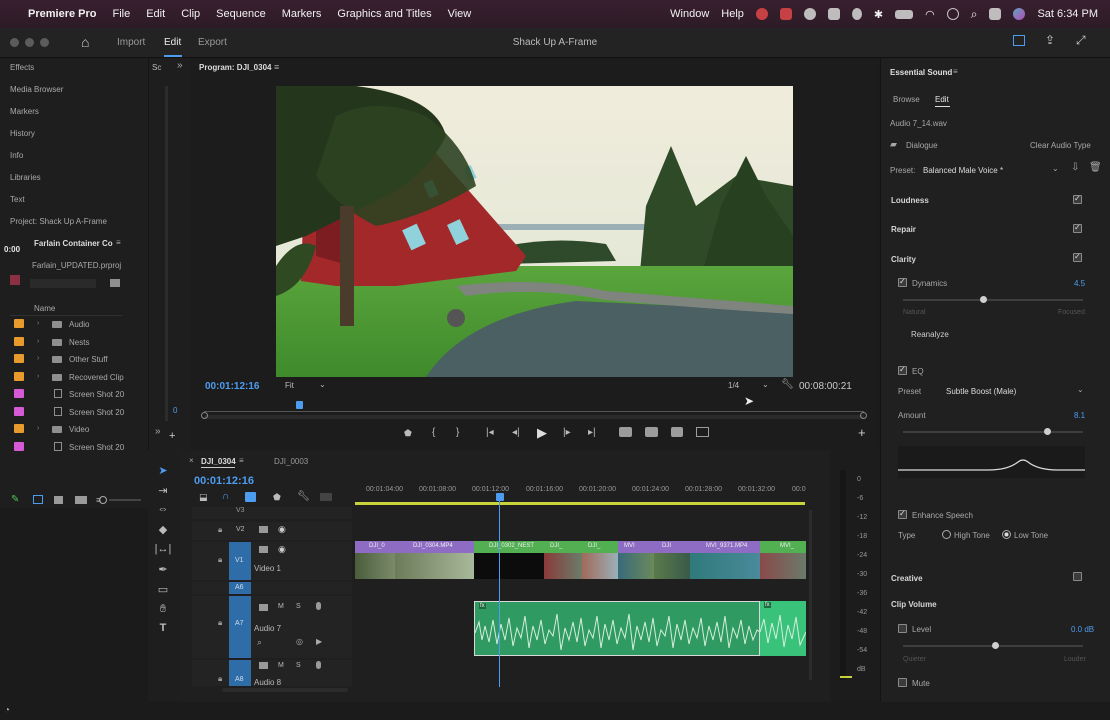 Image resolution: width=1110 pixels, height=720 pixels. I want to click on menu-markers: Markers, so click(302, 14).